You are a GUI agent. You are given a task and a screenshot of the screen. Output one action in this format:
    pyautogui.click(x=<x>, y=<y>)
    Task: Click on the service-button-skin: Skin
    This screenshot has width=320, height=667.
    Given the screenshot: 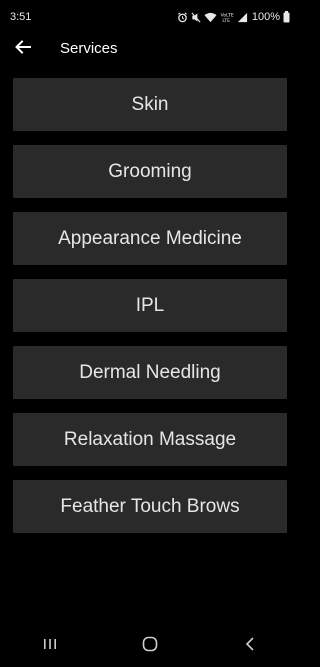 What is the action you would take?
    pyautogui.click(x=150, y=104)
    